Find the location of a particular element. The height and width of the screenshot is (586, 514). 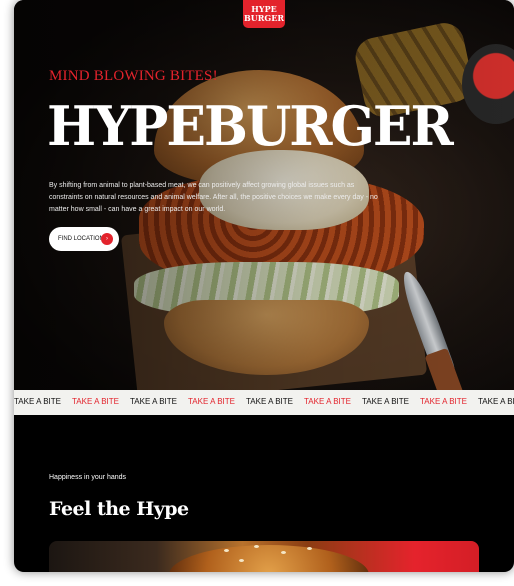

logo-line-2: BURGER is located at coordinates (264, 18).